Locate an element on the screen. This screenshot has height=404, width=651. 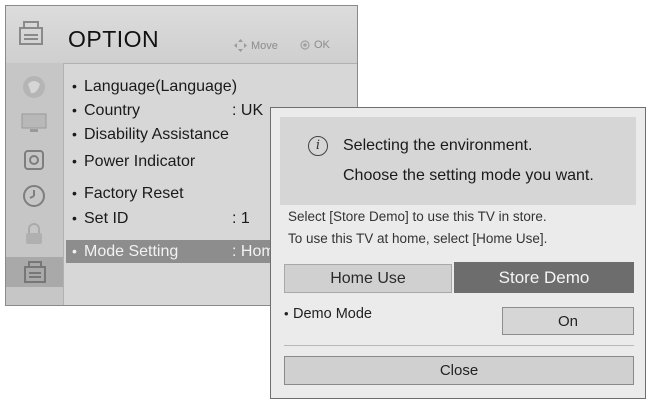
move-hint-label: Move is located at coordinates (264, 45).